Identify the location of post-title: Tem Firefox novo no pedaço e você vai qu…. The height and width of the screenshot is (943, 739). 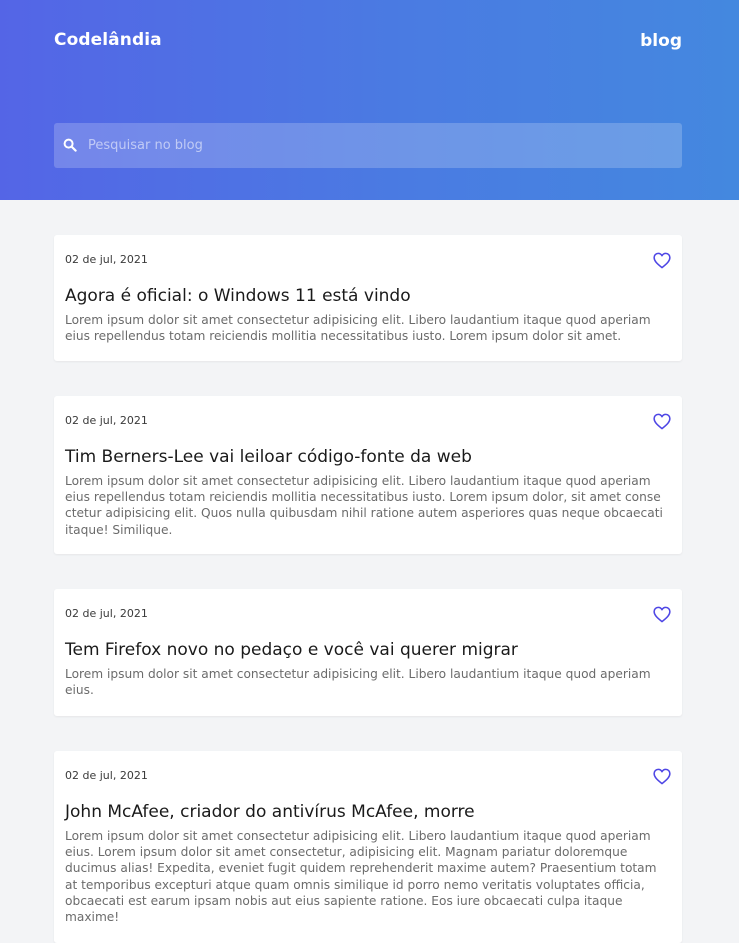
(291, 650).